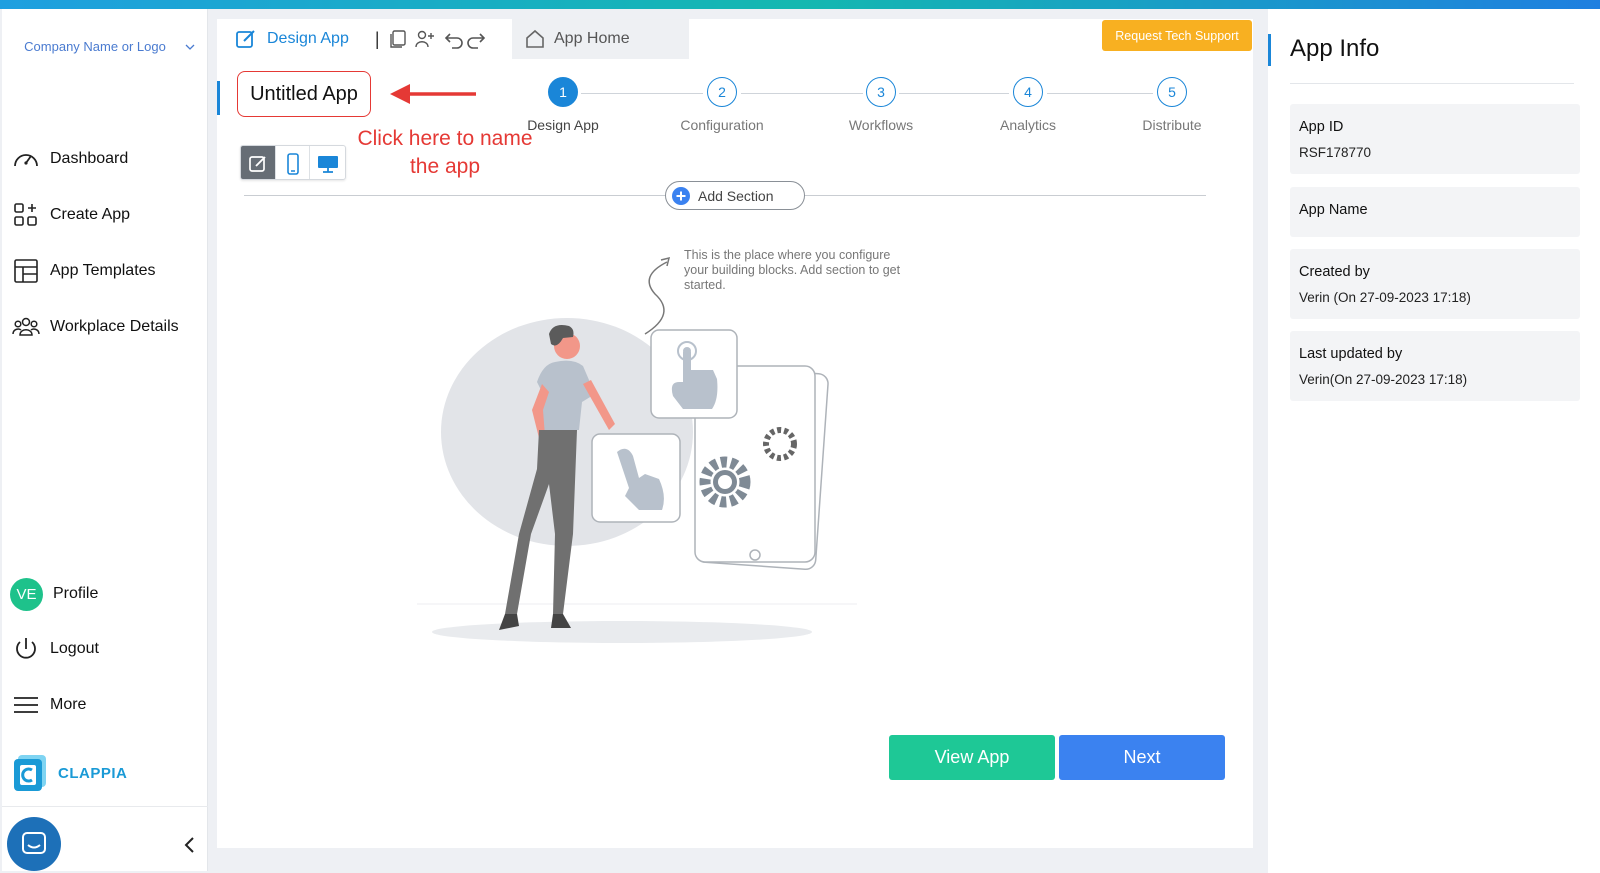 This screenshot has height=873, width=1600. Describe the element at coordinates (68, 704) in the screenshot. I see `nav-more-label: More` at that location.